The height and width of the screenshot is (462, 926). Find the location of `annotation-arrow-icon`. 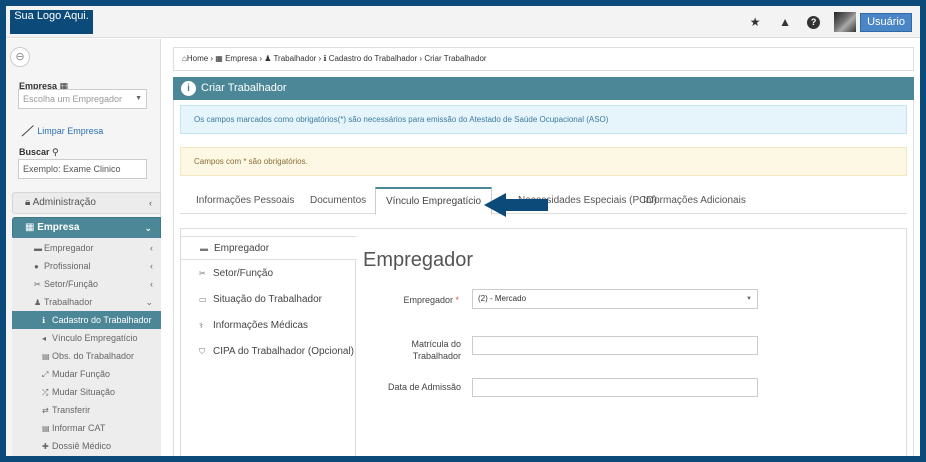

annotation-arrow-icon is located at coordinates (516, 205).